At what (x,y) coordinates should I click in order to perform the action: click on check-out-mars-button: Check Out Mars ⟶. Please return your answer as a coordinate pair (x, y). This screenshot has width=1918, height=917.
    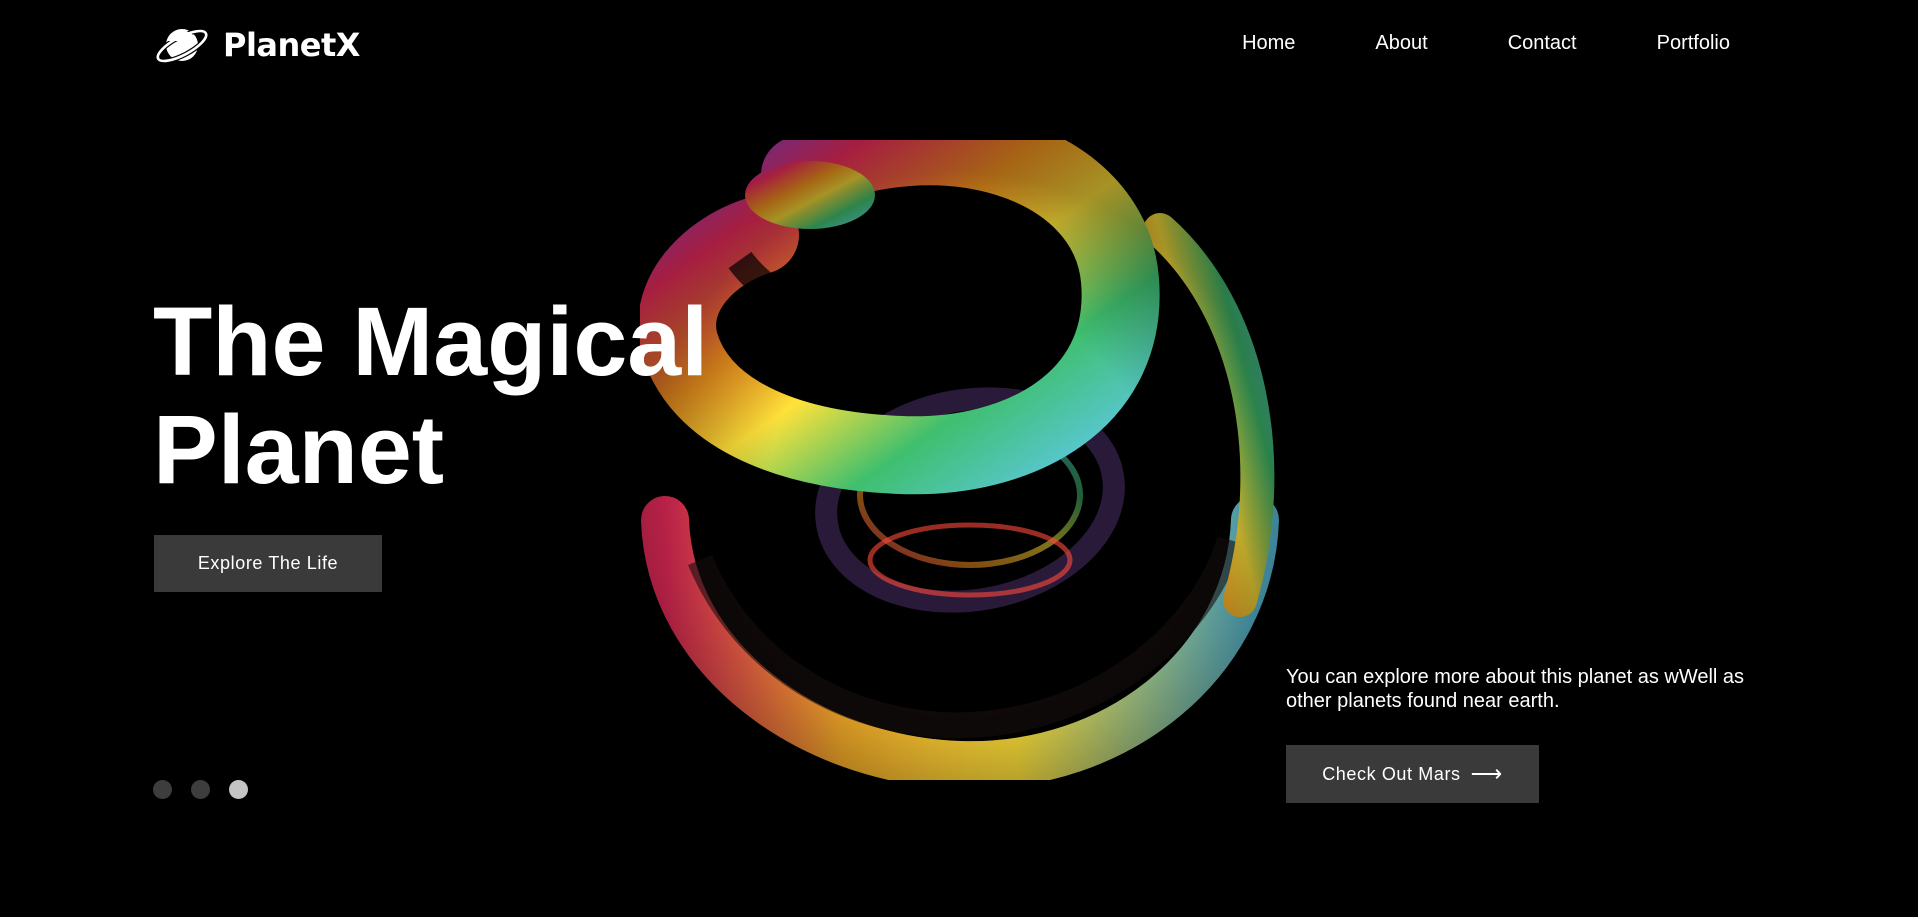
    Looking at the image, I should click on (1412, 774).